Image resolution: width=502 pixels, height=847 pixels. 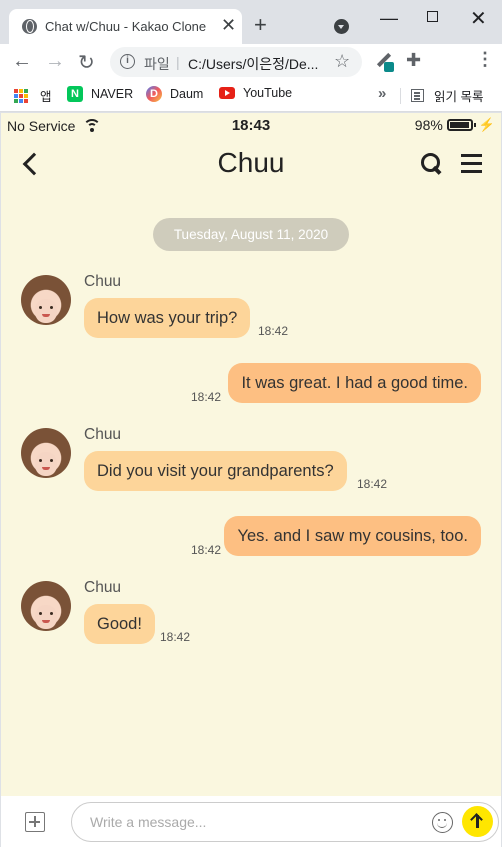 I want to click on puzzle-extensions-icon: ✚, so click(x=413, y=60).